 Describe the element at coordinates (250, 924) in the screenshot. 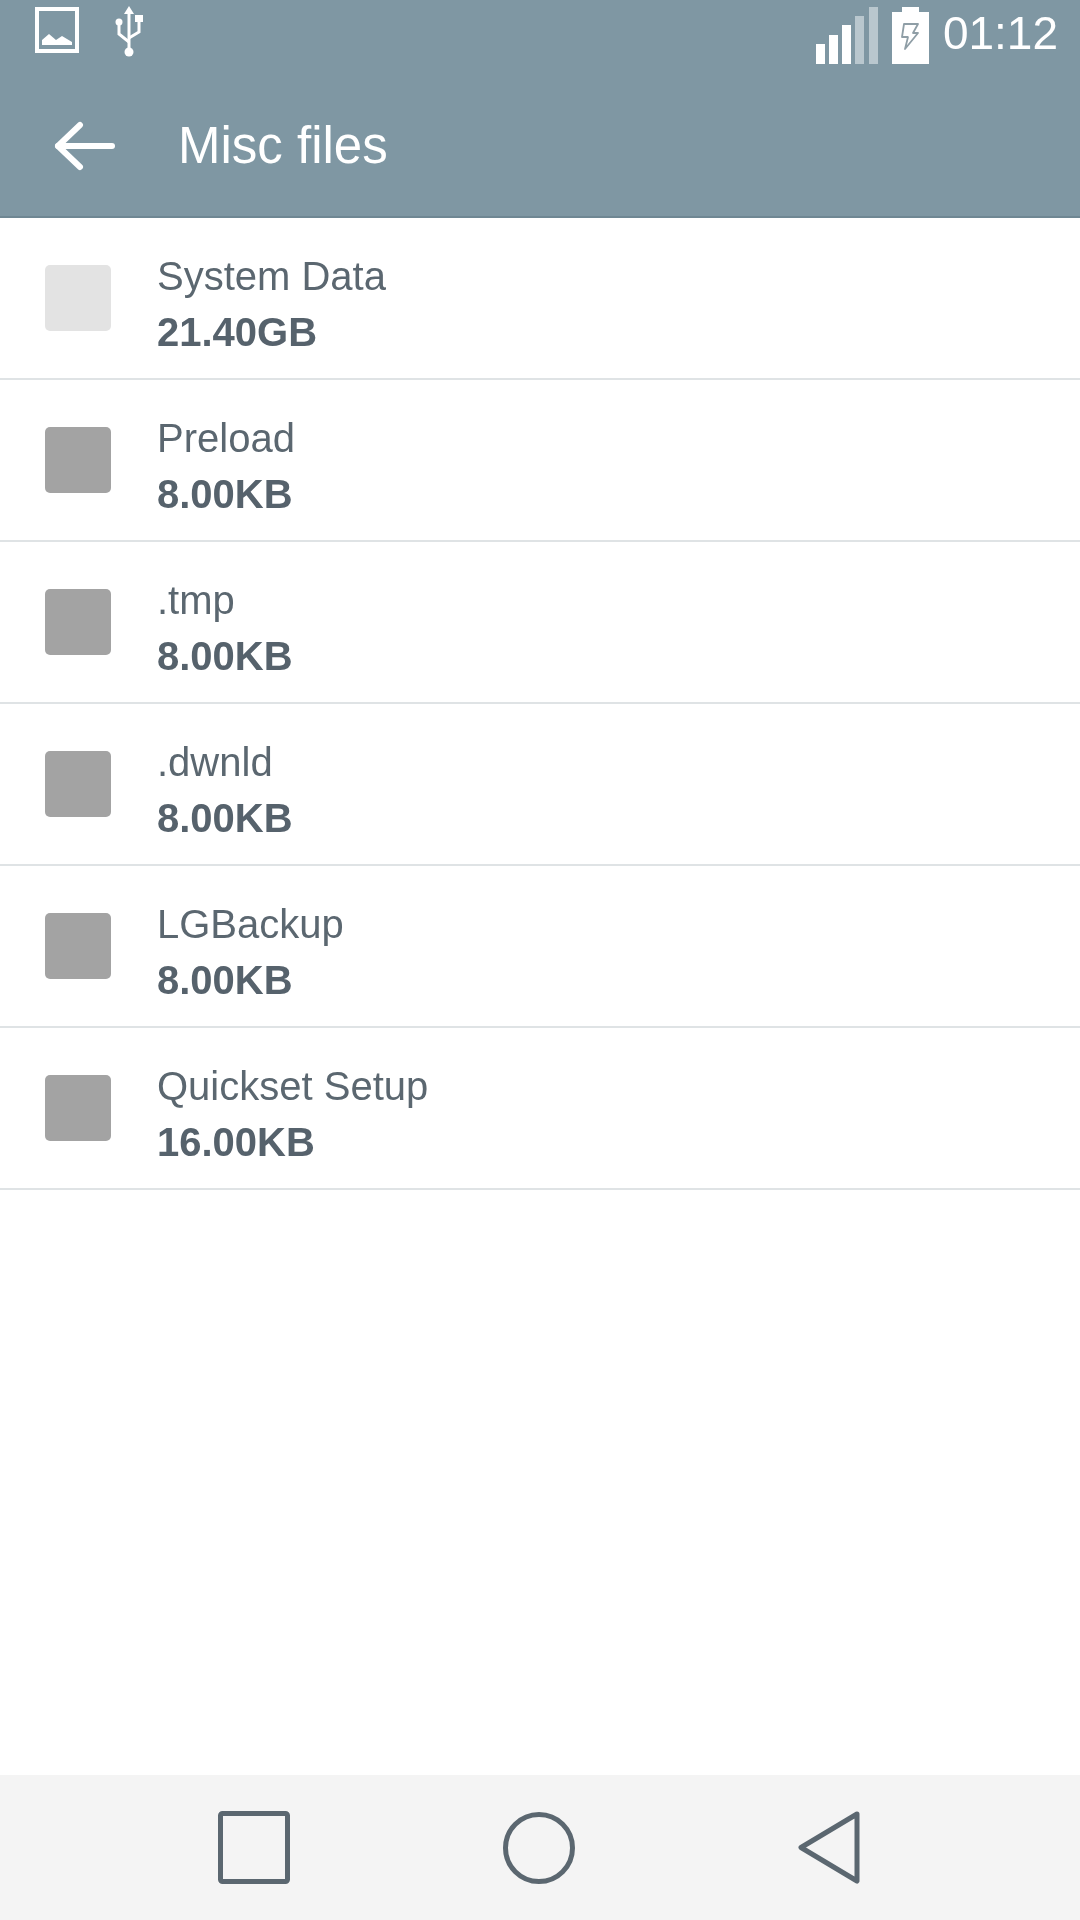

I see `file-name: LGBackup` at that location.